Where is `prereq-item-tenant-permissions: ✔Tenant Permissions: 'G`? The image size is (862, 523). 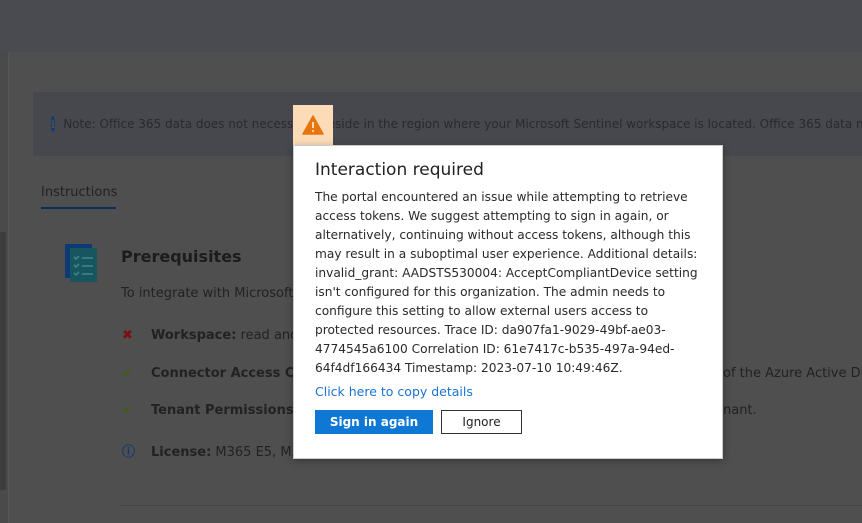
prereq-item-tenant-permissions: ✔Tenant Permissions: 'G is located at coordinates (219, 410).